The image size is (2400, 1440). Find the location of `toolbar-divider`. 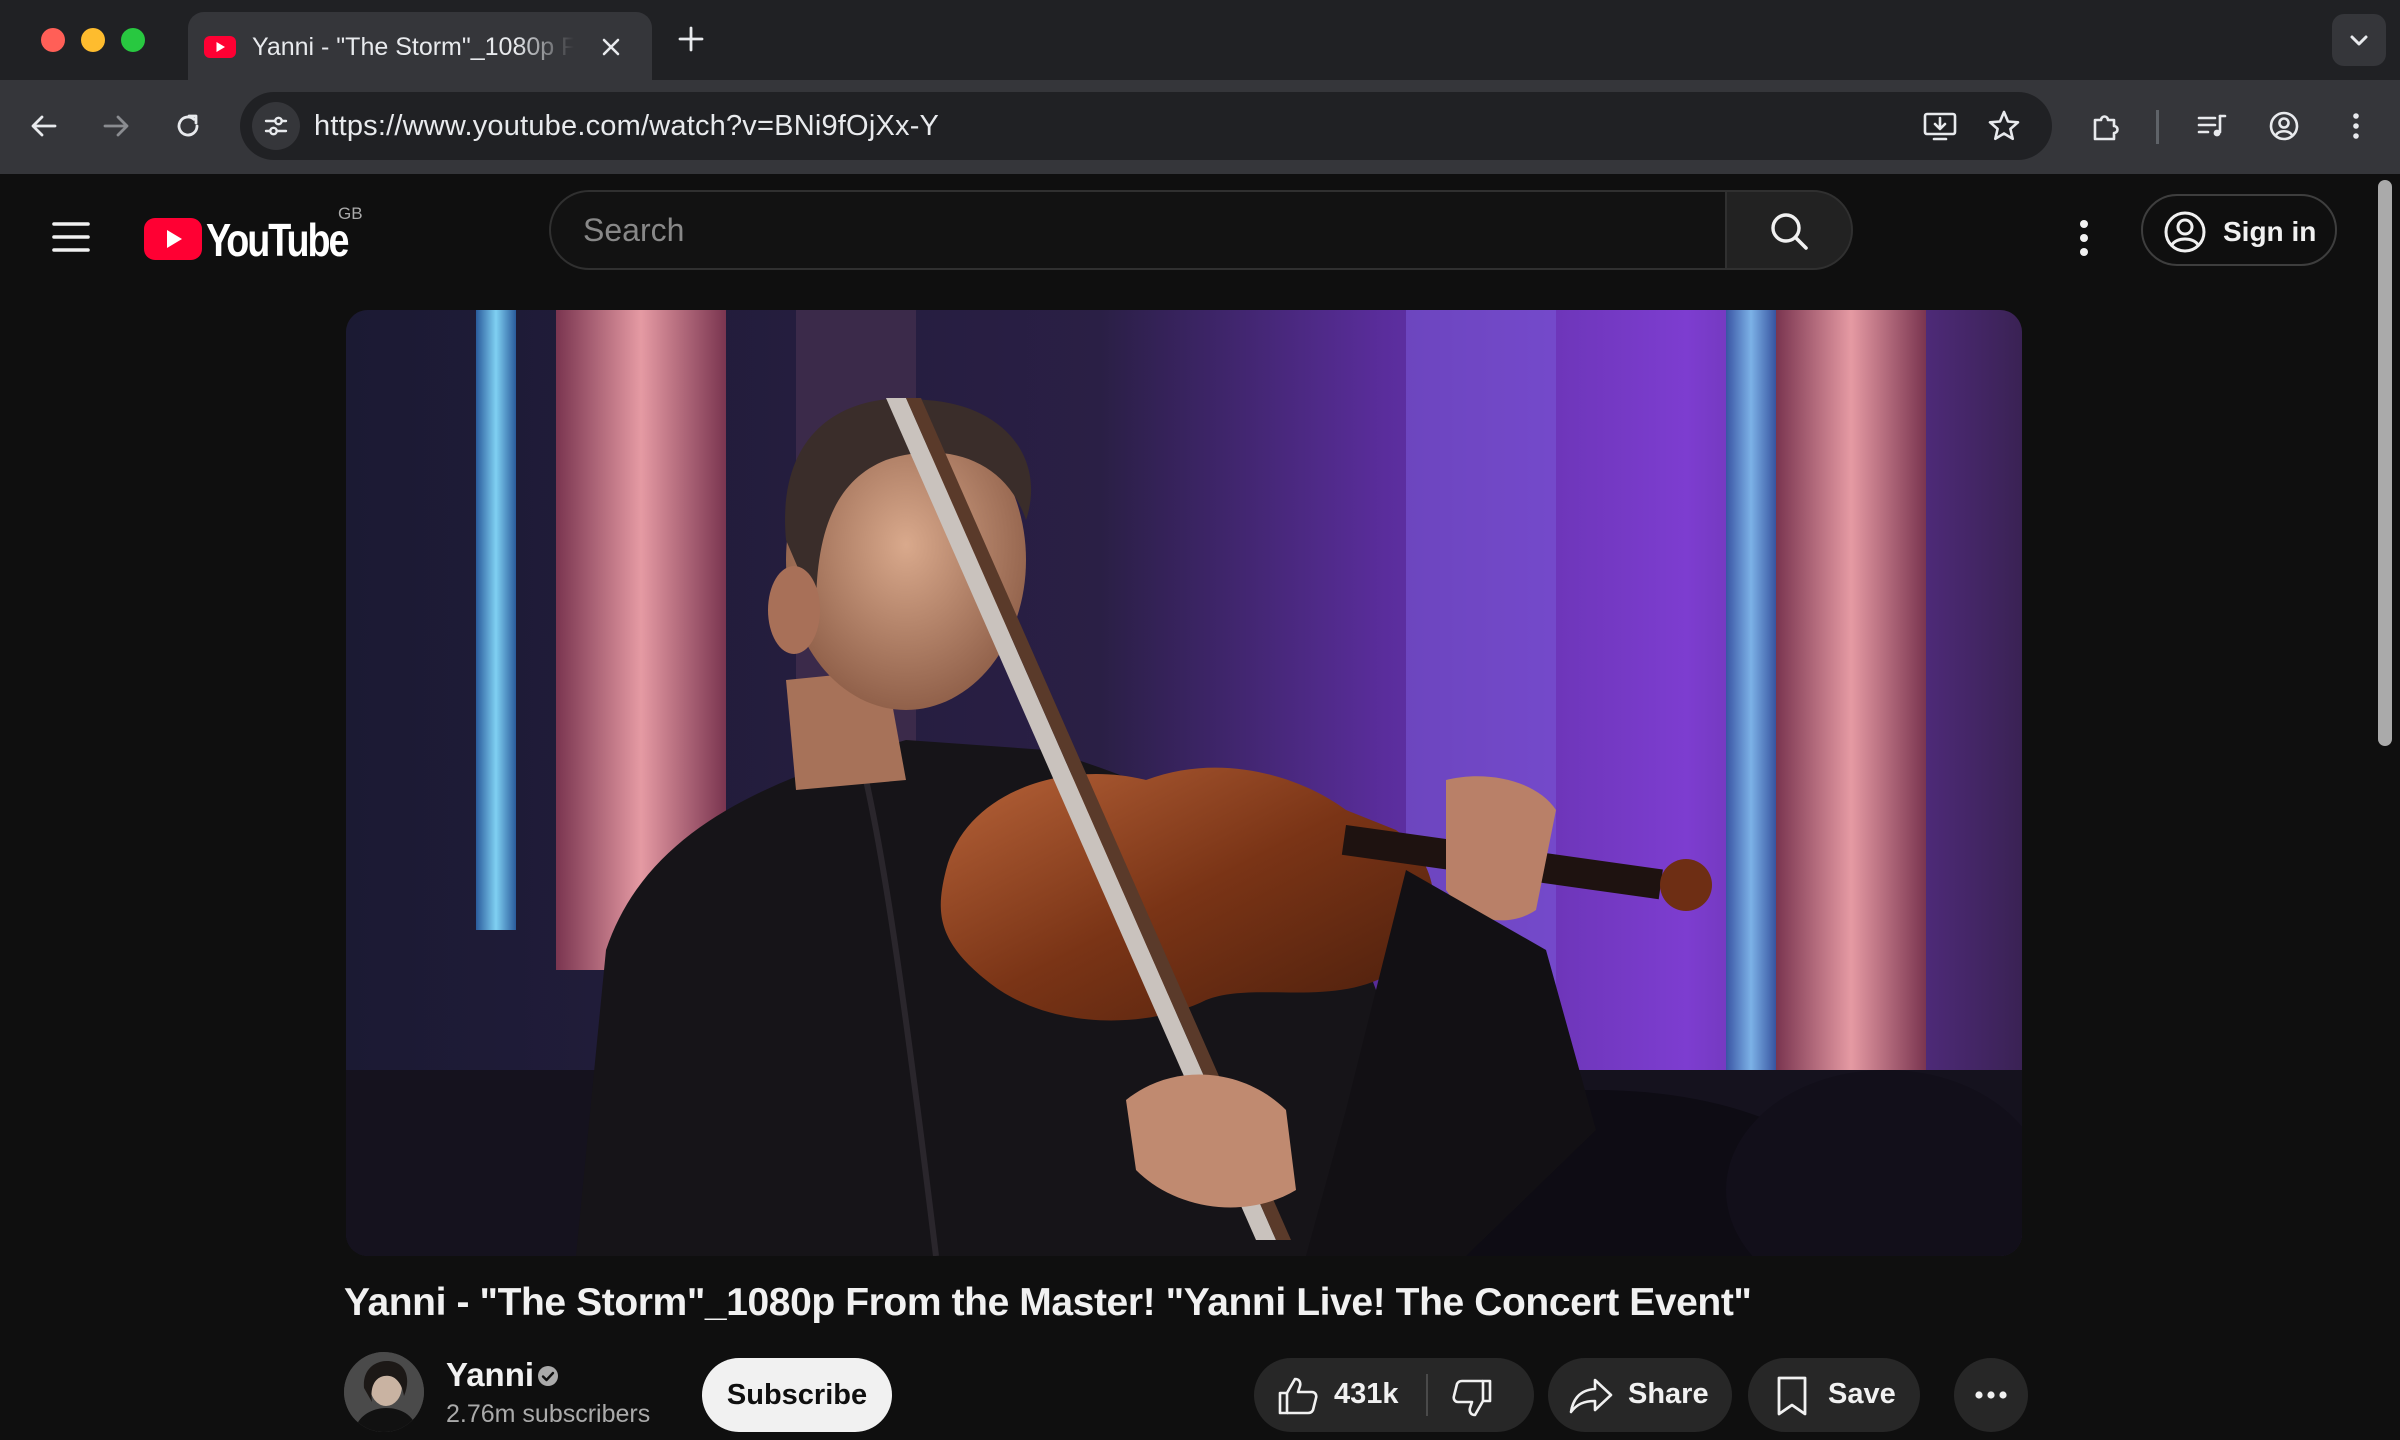

toolbar-divider is located at coordinates (2157, 127).